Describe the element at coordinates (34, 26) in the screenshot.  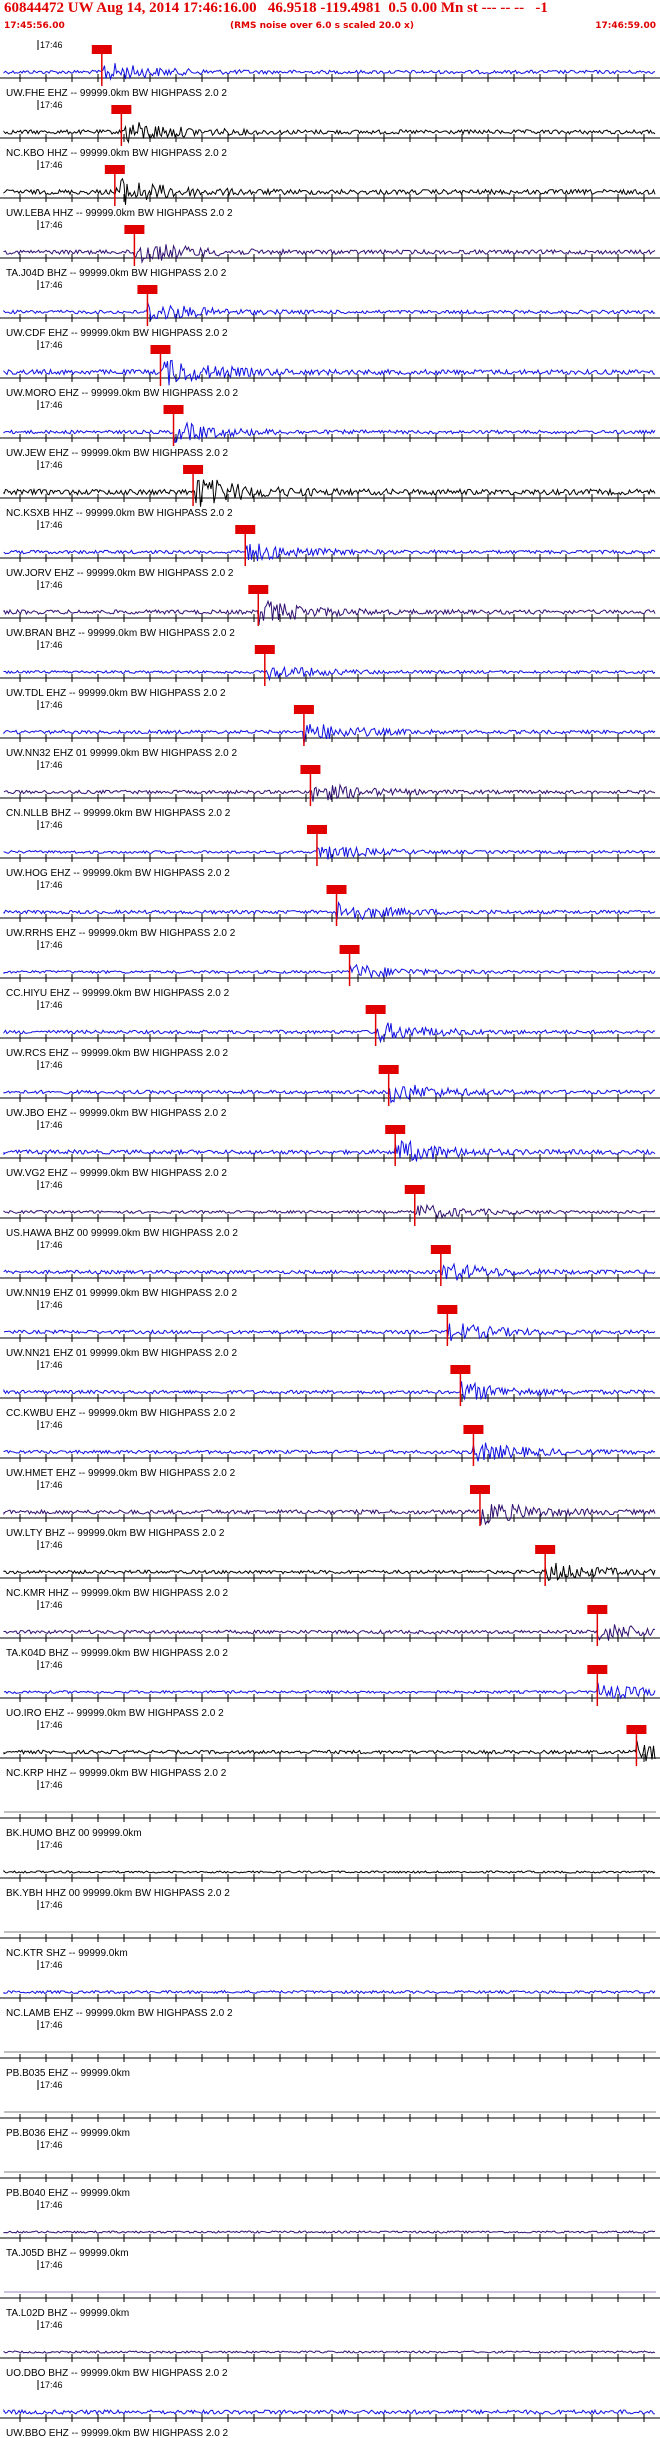
I see `start-time: 17:45:56.00` at that location.